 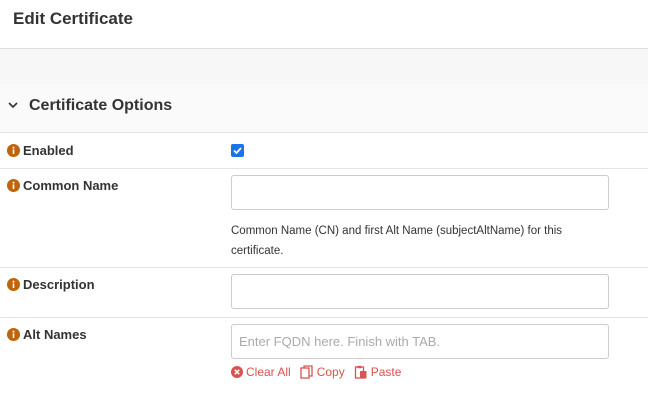 What do you see at coordinates (386, 372) in the screenshot?
I see `paste-label: Paste` at bounding box center [386, 372].